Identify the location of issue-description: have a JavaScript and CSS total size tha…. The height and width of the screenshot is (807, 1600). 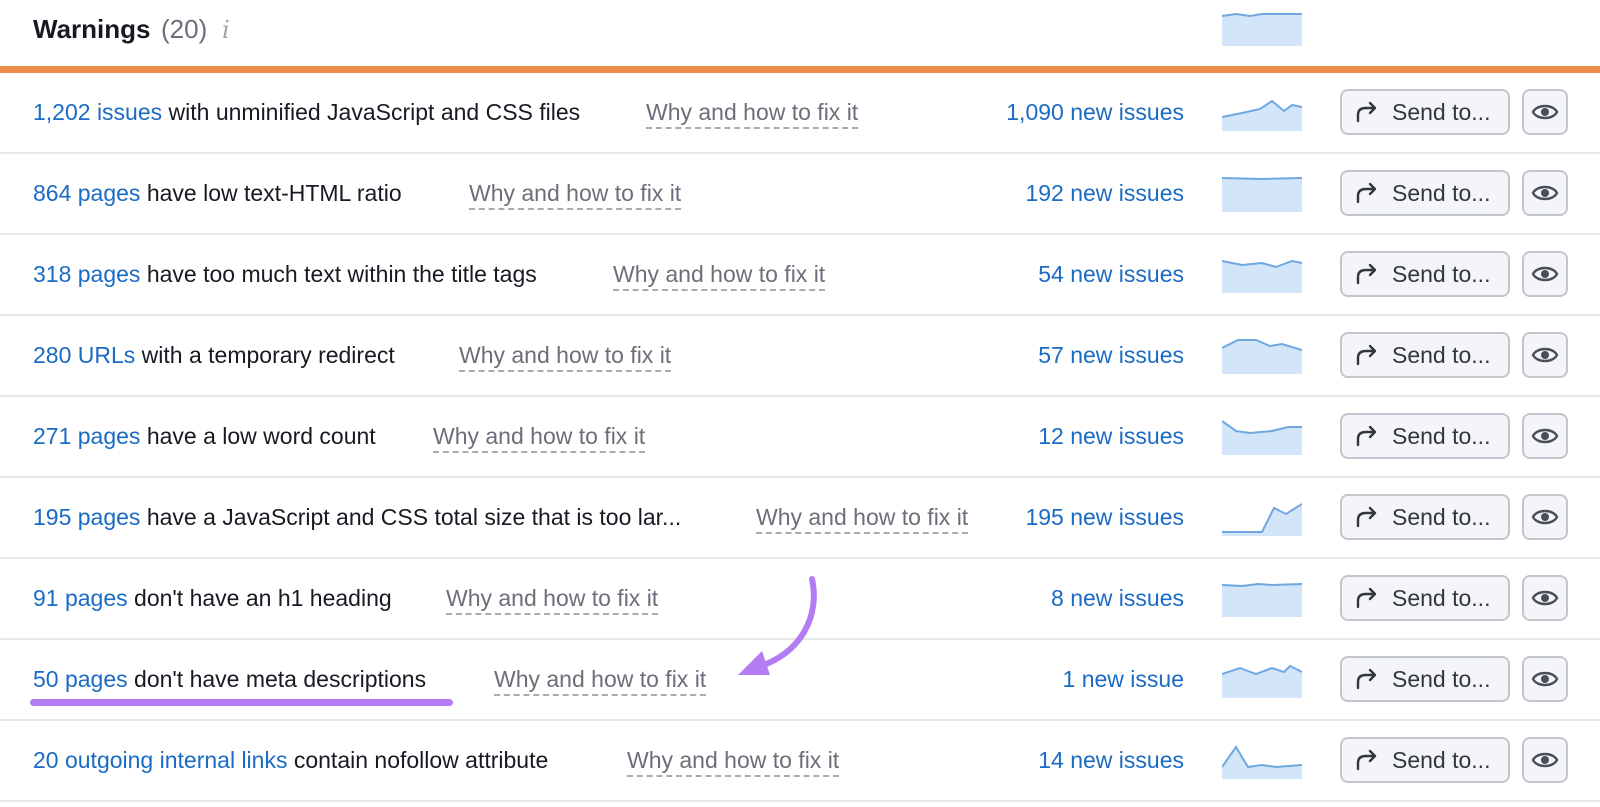
(411, 517).